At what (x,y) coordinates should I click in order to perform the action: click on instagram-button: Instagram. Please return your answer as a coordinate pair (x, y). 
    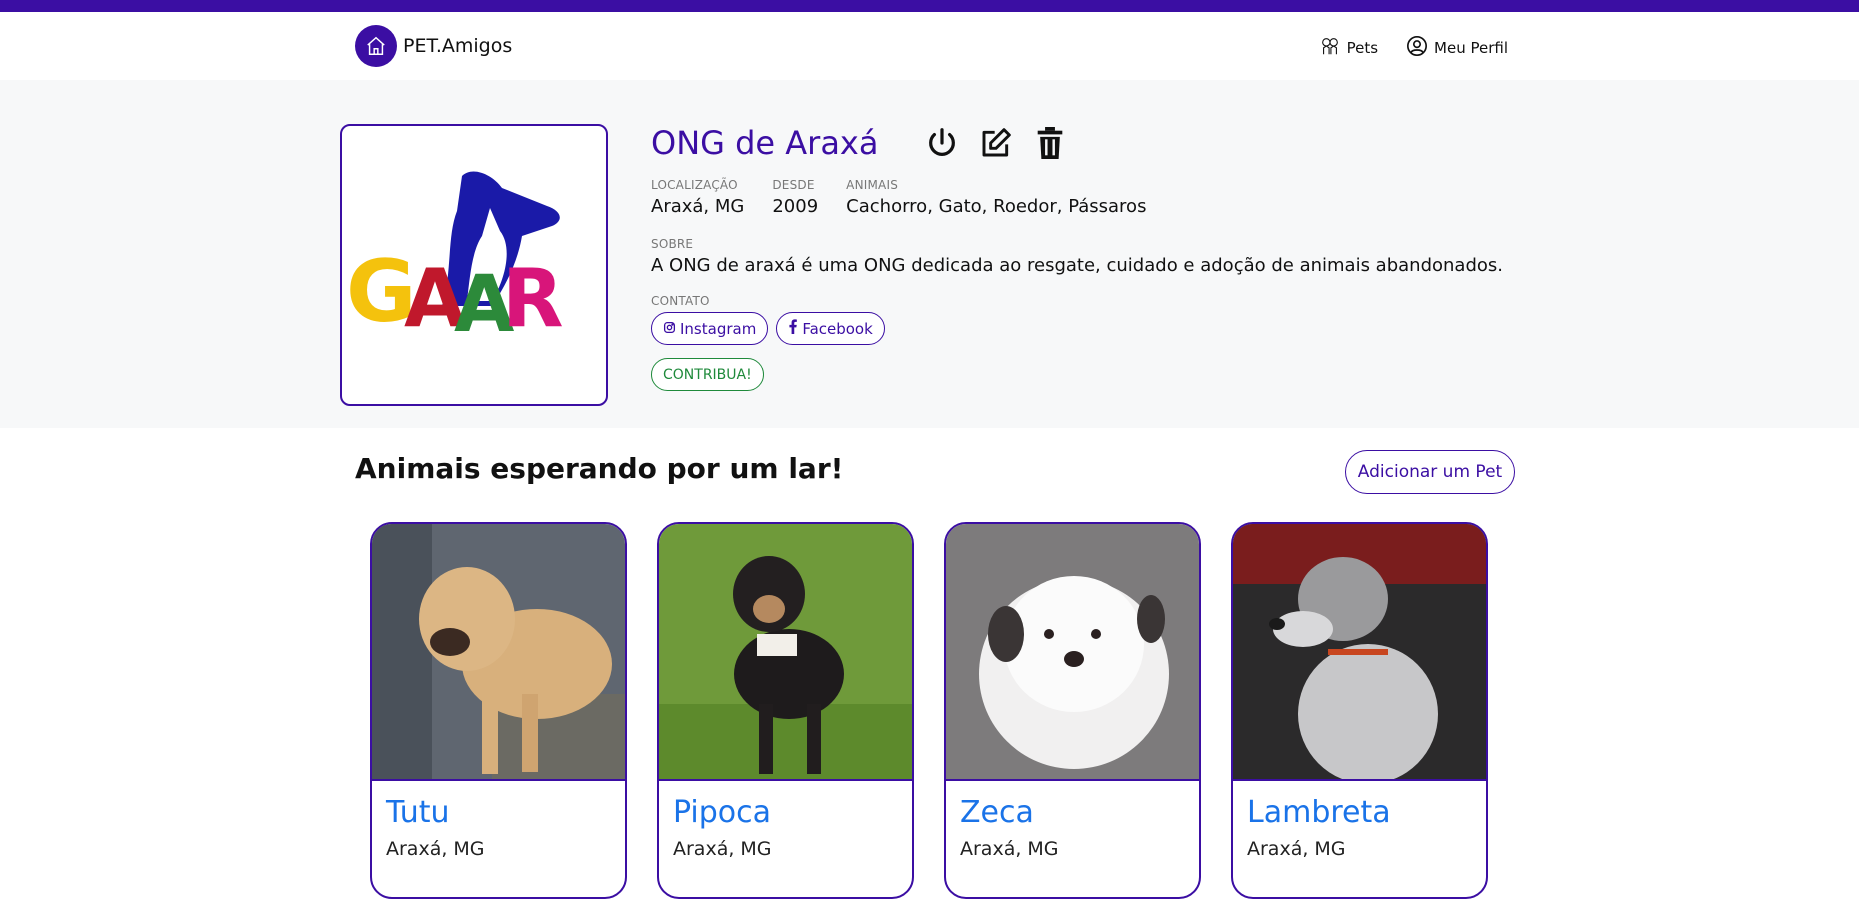
    Looking at the image, I should click on (710, 328).